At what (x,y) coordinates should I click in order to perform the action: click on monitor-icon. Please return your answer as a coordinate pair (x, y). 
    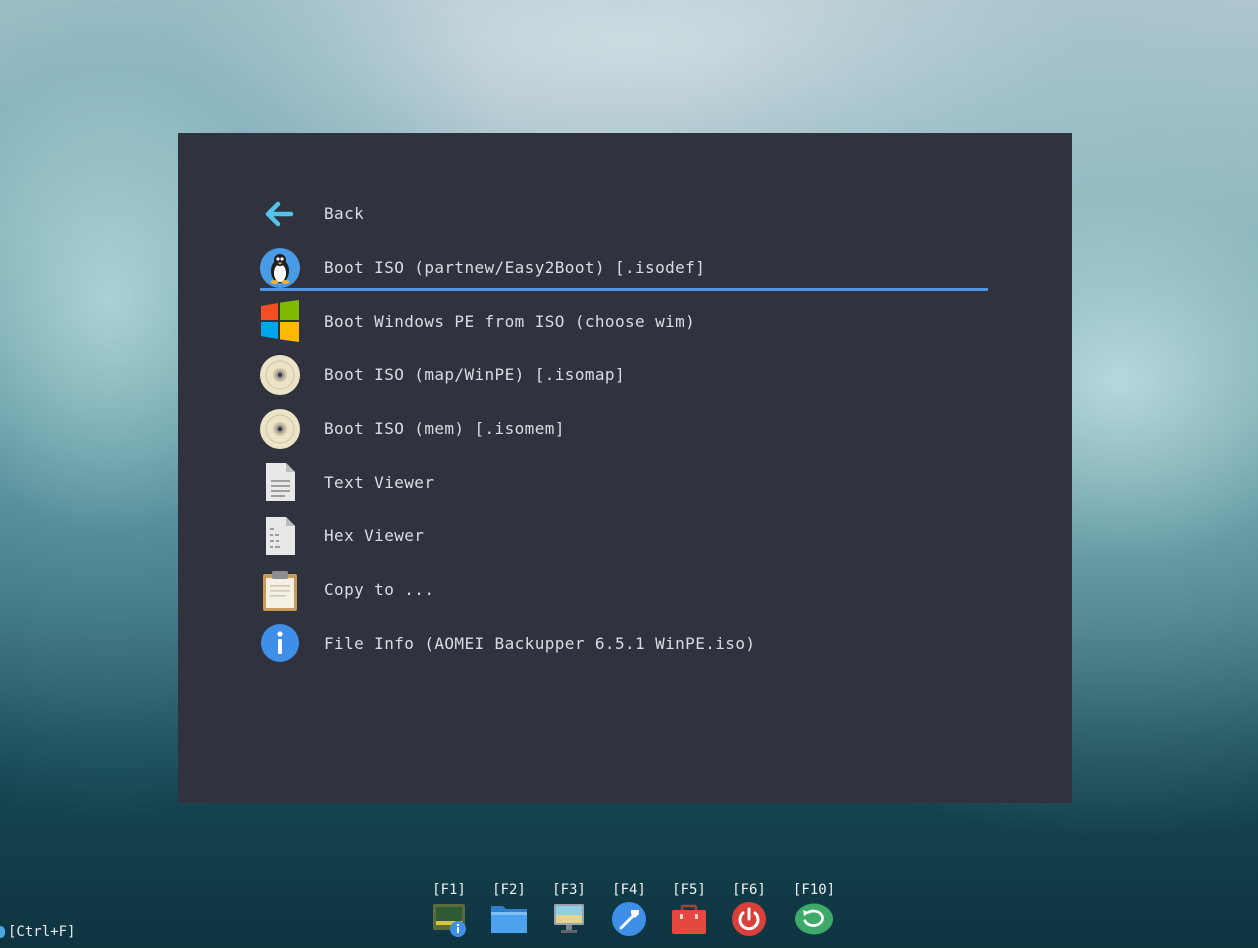
    Looking at the image, I should click on (569, 919).